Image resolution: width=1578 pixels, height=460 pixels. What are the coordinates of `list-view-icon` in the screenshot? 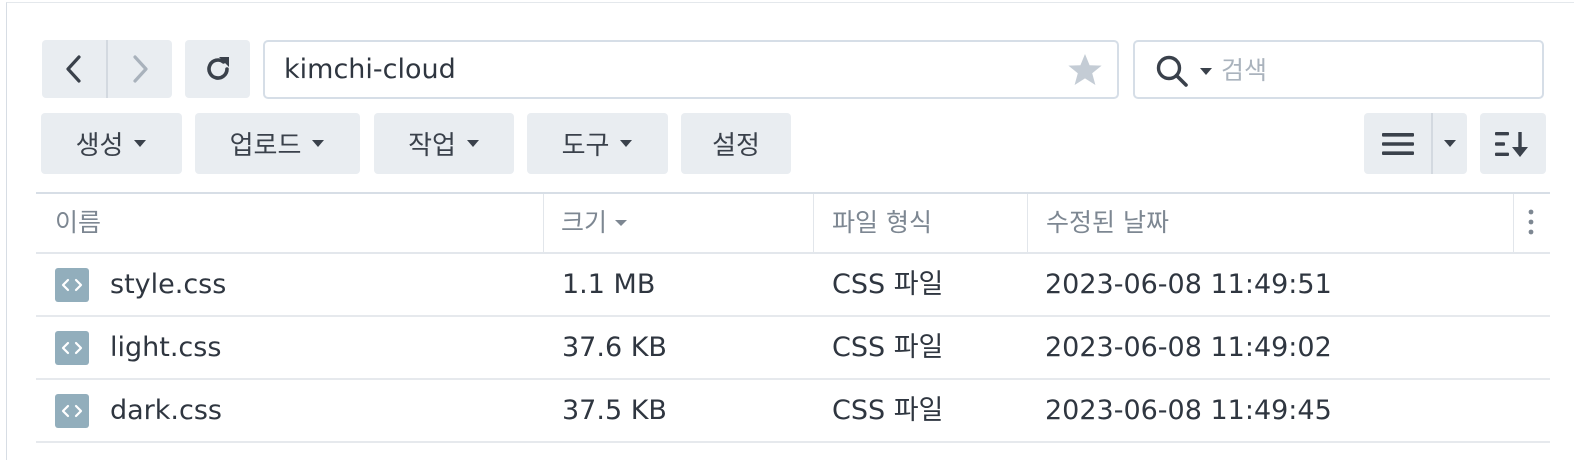 It's located at (1397, 143).